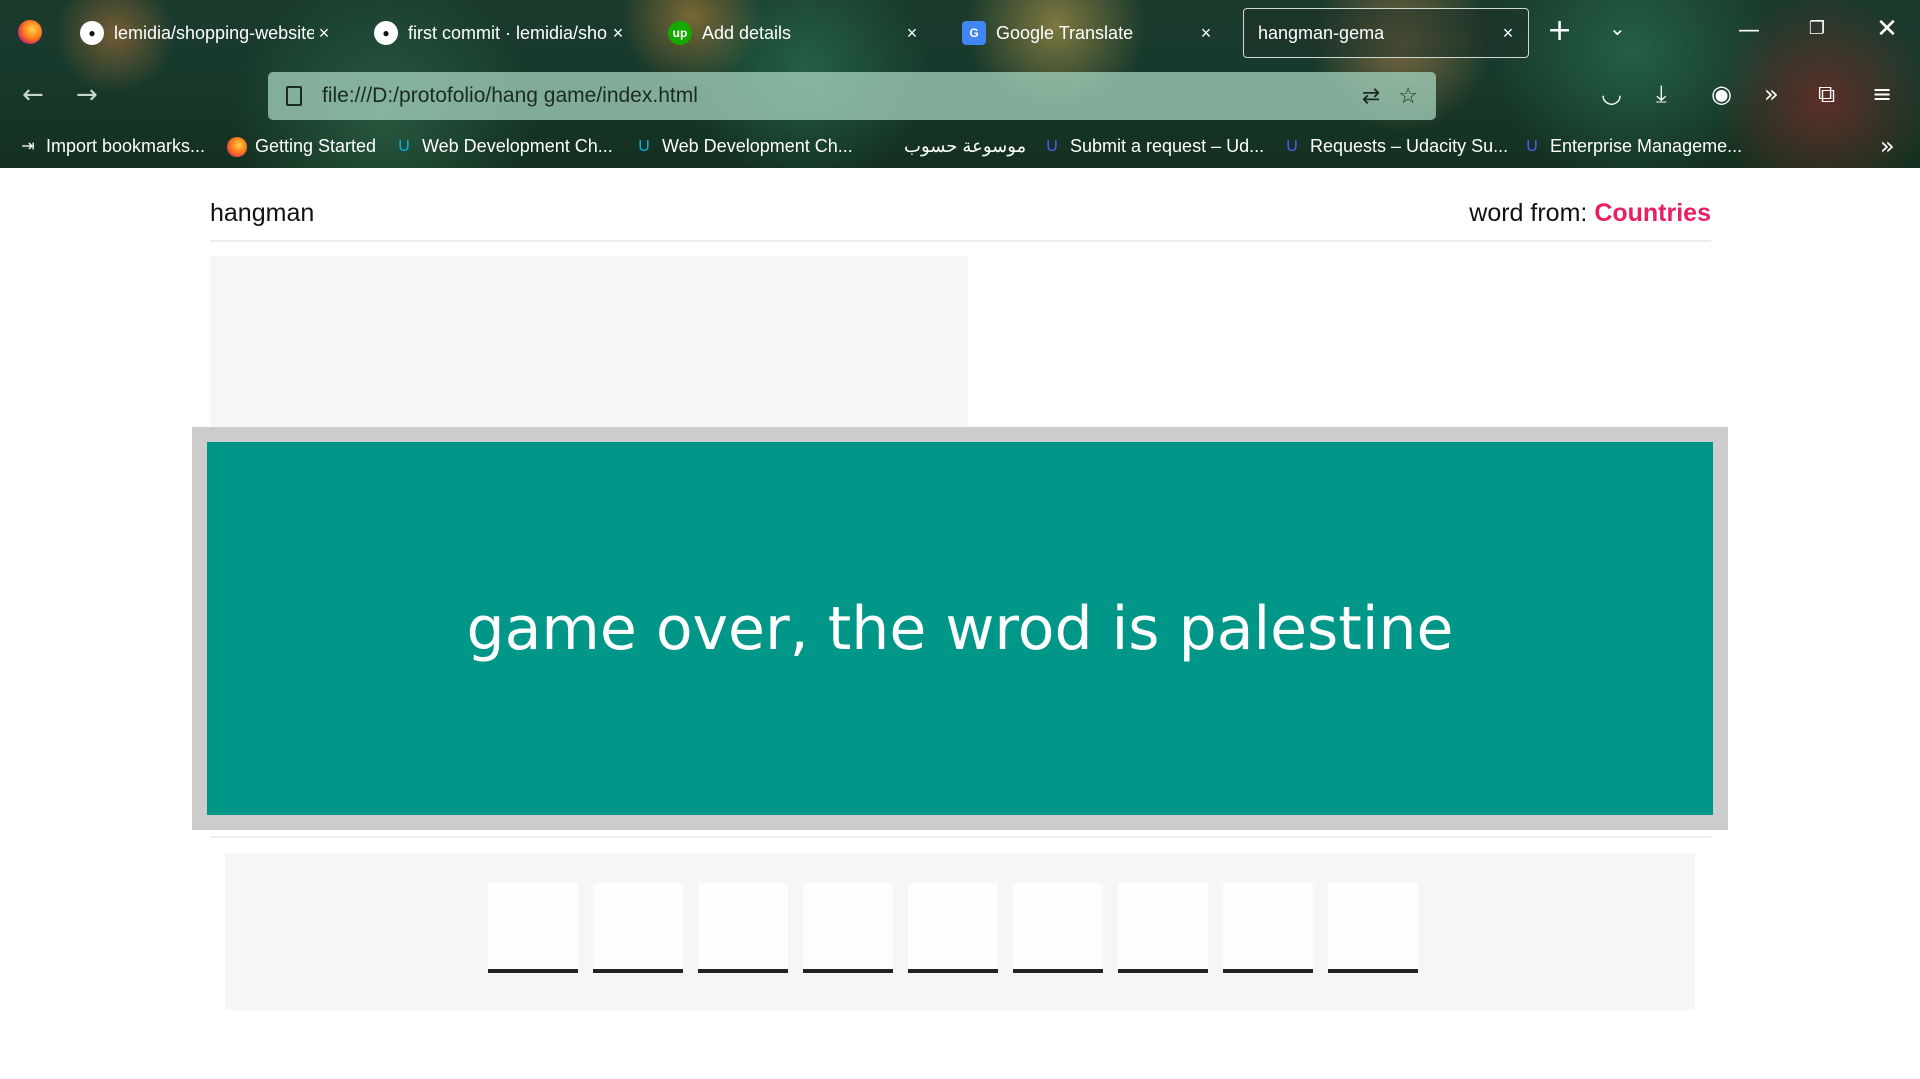 This screenshot has height=1079, width=1920. Describe the element at coordinates (1771, 94) in the screenshot. I see `extensions-overflow-icon: »` at that location.